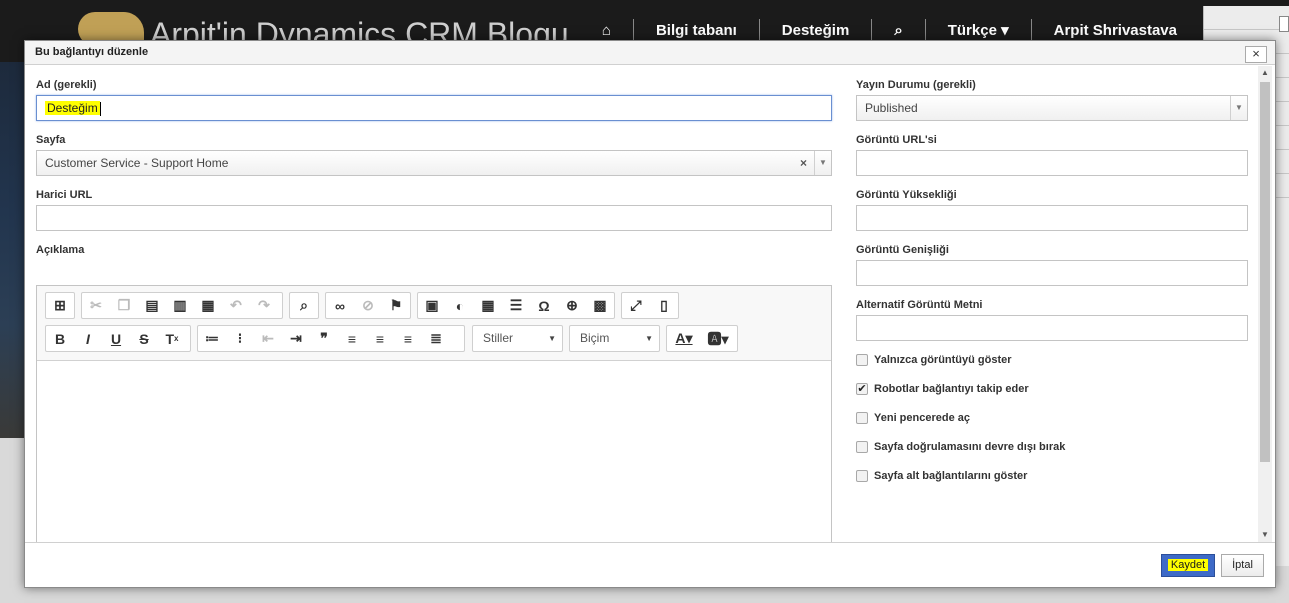  Describe the element at coordinates (124, 305) in the screenshot. I see `copy-icon: ❐` at that location.